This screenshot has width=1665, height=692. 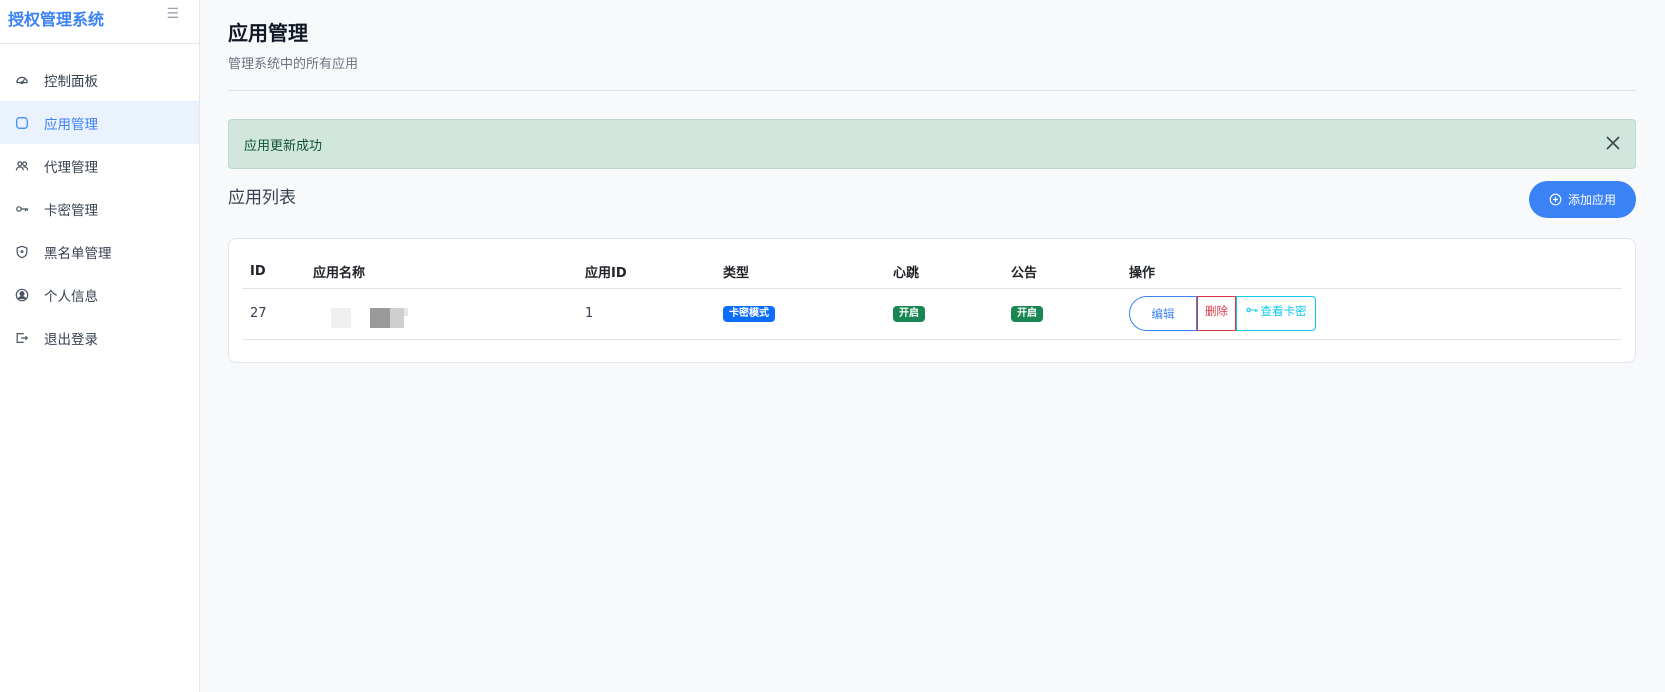 I want to click on sidebar-item-blacklist: 黑名单管理, so click(x=99, y=251).